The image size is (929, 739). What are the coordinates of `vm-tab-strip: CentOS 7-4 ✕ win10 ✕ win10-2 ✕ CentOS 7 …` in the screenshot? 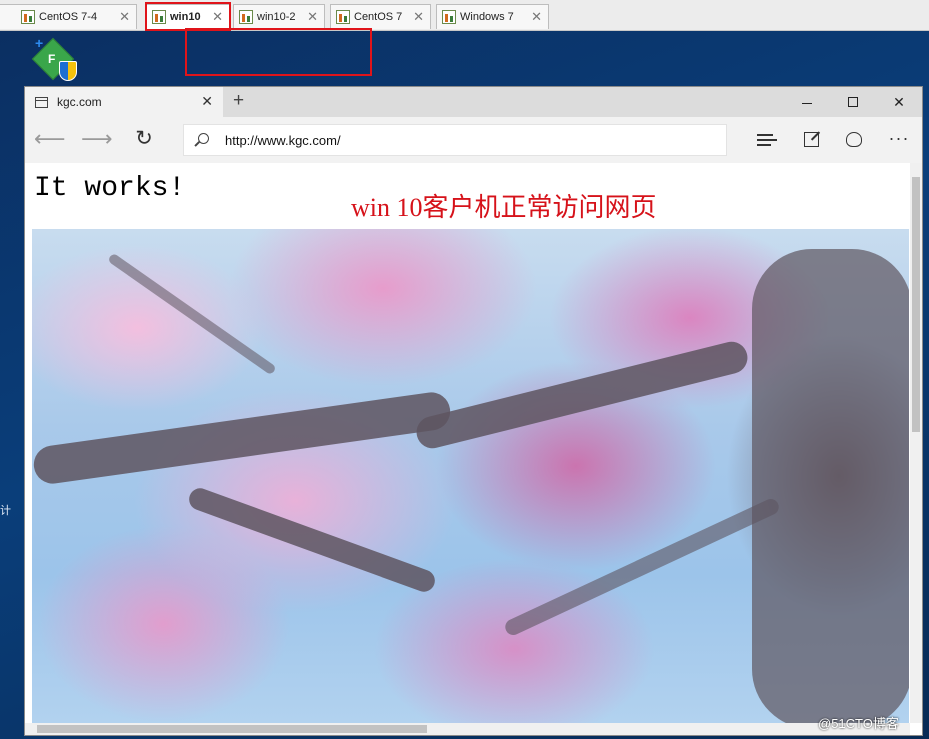 It's located at (464, 15).